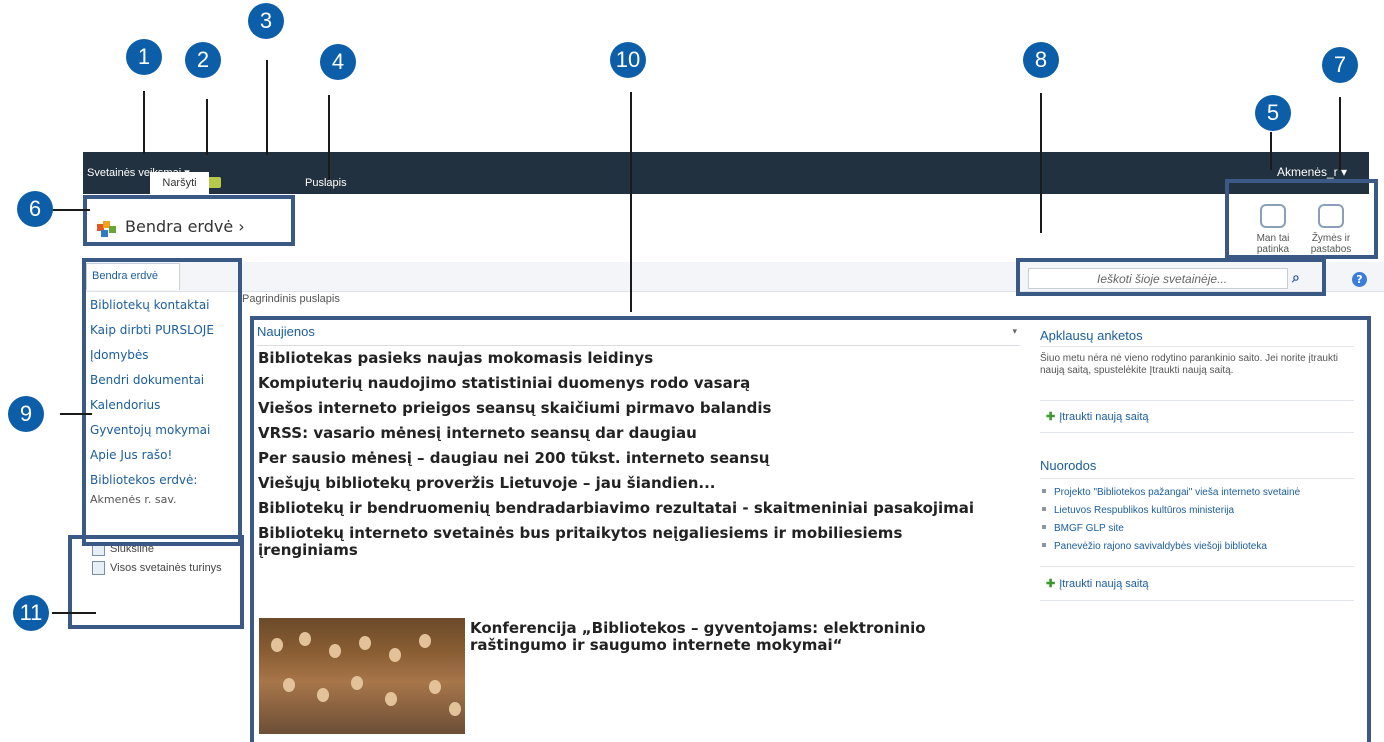  I want to click on social-frame, so click(1301, 219).